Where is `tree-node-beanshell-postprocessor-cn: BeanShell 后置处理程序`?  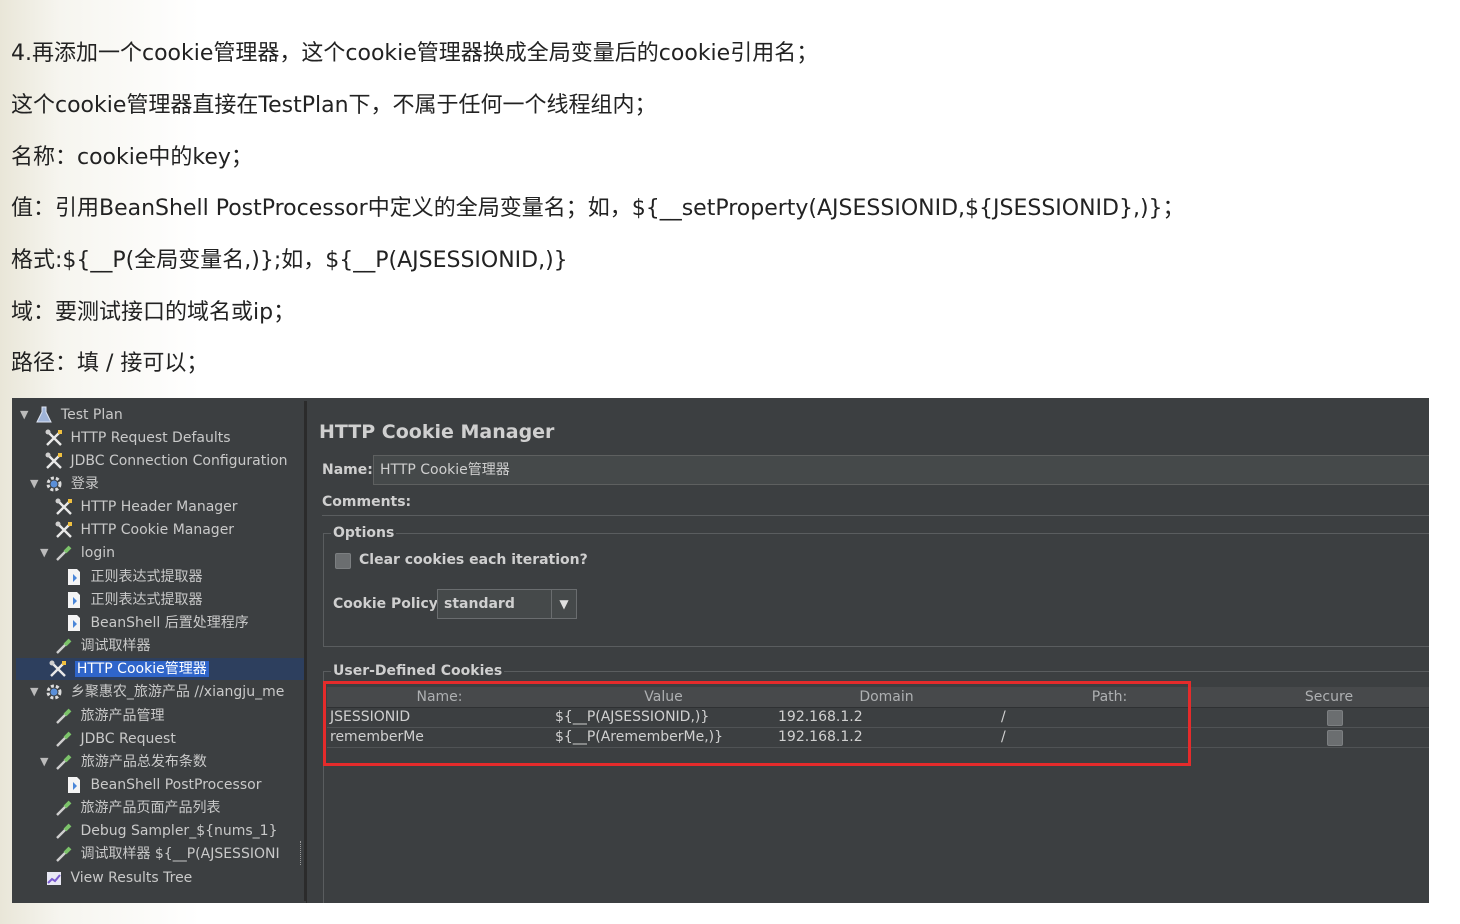 tree-node-beanshell-postprocessor-cn: BeanShell 后置处理程序 is located at coordinates (156, 623).